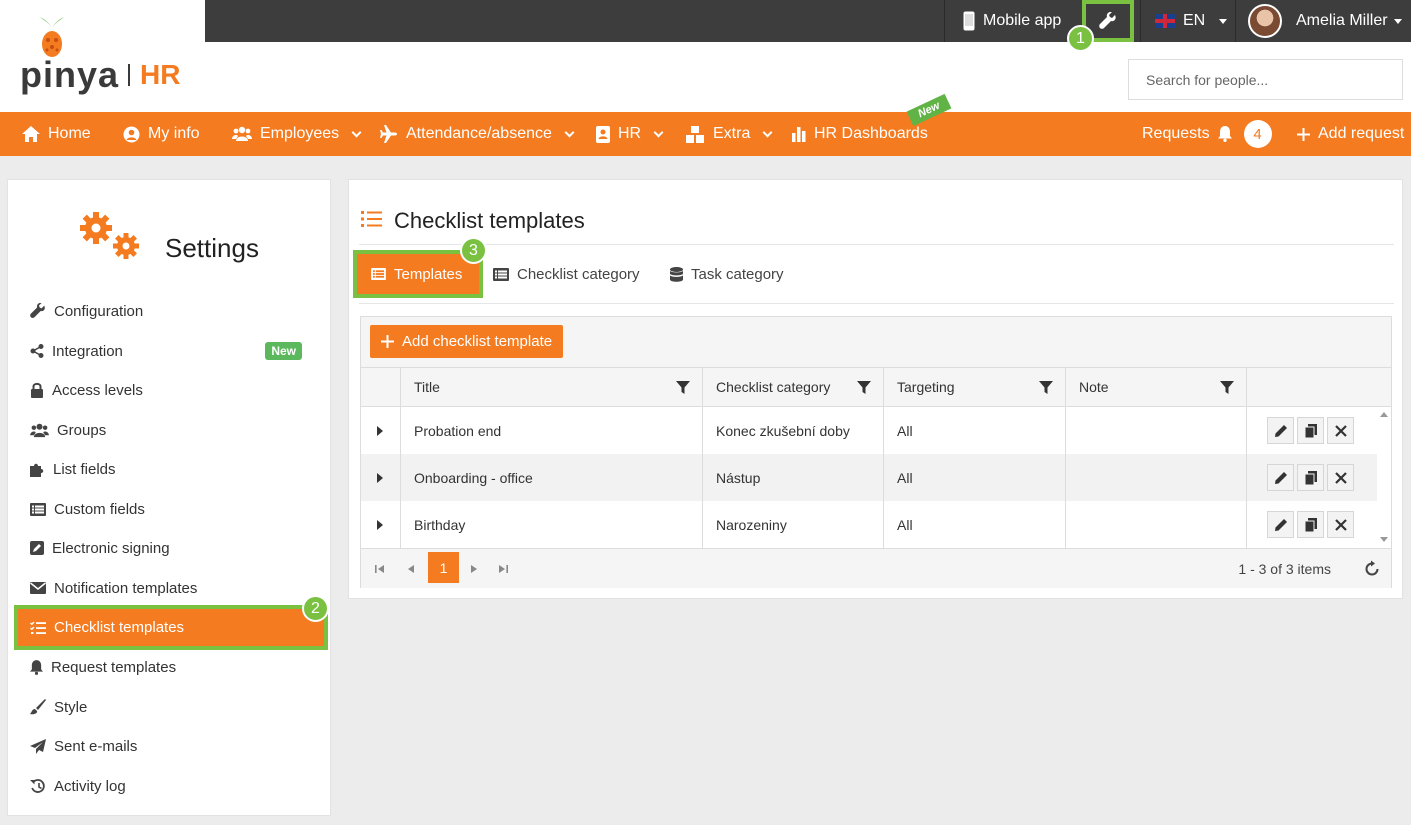 This screenshot has height=825, width=1411. I want to click on language-selector: EN, so click(1187, 21).